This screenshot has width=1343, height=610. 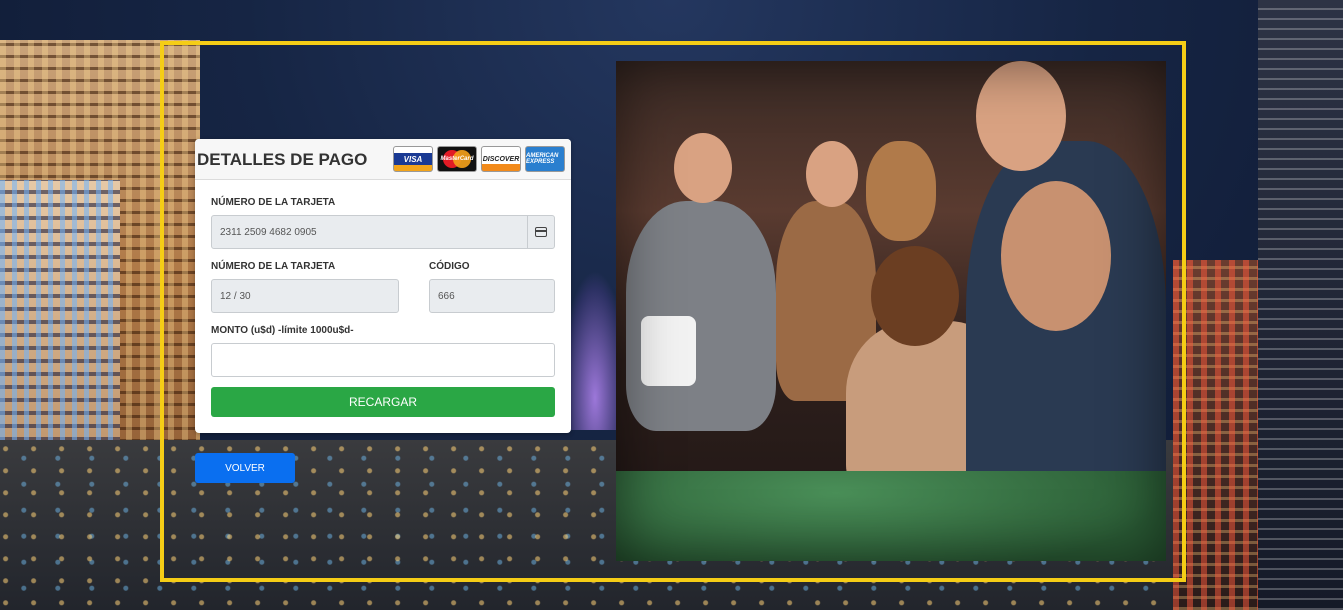 I want to click on discover-logo-icon: DISCOVER, so click(x=501, y=159).